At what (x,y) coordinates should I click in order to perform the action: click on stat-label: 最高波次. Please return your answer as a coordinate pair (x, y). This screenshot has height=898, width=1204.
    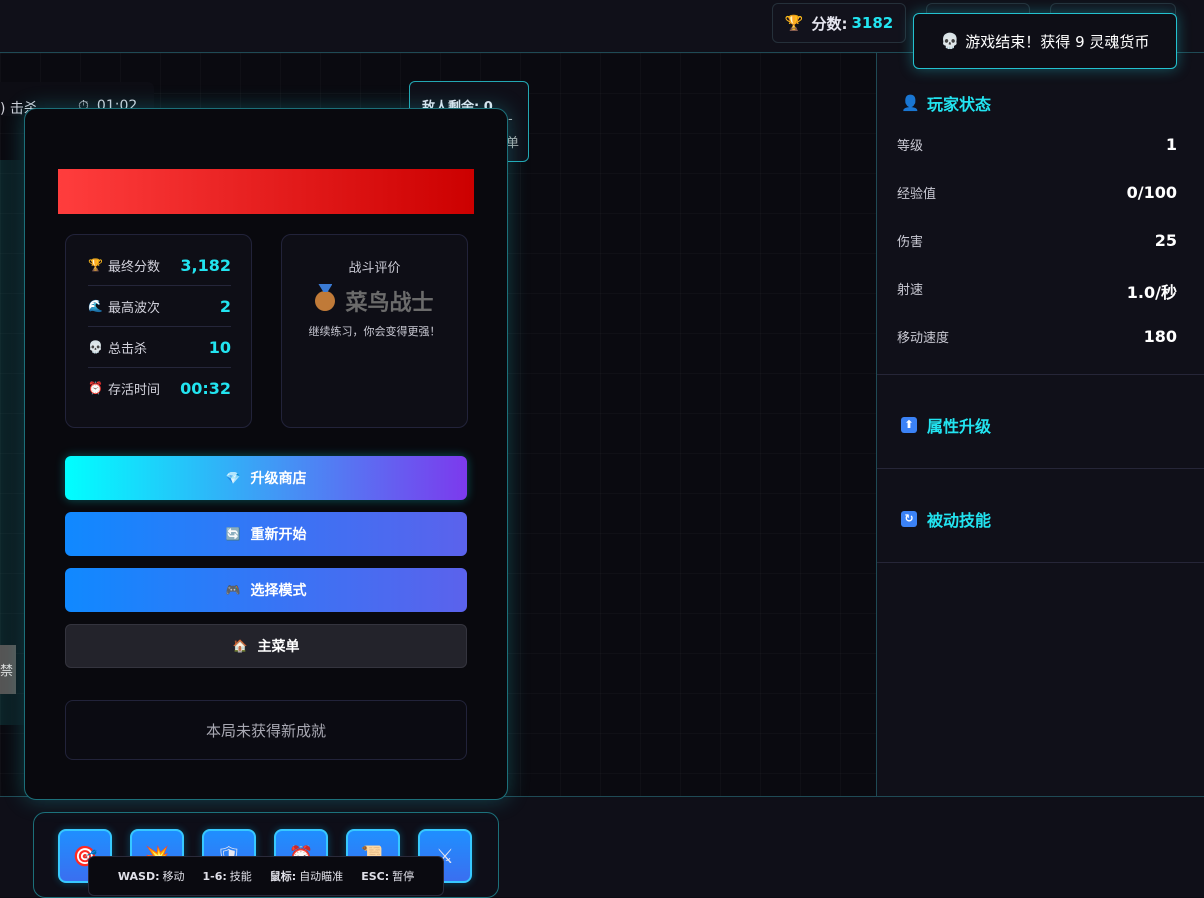
    Looking at the image, I should click on (134, 308).